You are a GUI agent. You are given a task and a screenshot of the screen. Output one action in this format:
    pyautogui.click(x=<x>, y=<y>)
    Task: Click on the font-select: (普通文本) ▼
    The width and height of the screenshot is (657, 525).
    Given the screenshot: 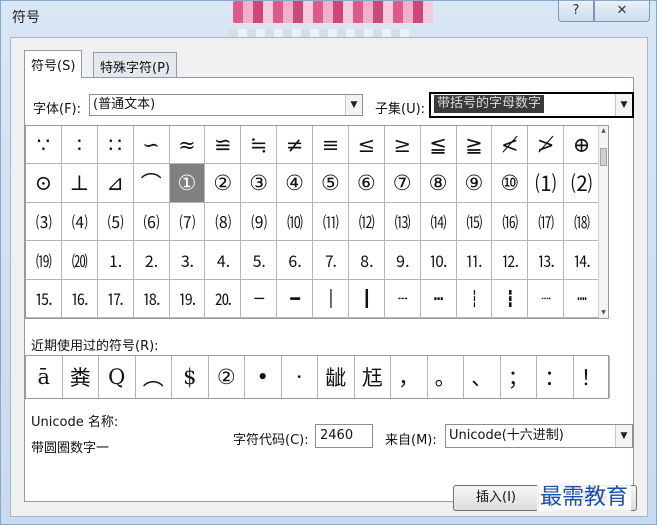 What is the action you would take?
    pyautogui.click(x=226, y=105)
    